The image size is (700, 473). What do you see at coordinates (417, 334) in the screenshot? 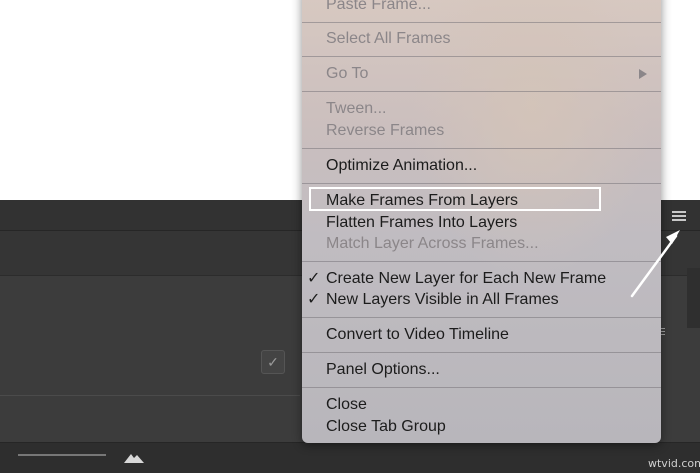
I see `menu-item-convert-to-video-timeline: Convert to Video Timeline` at bounding box center [417, 334].